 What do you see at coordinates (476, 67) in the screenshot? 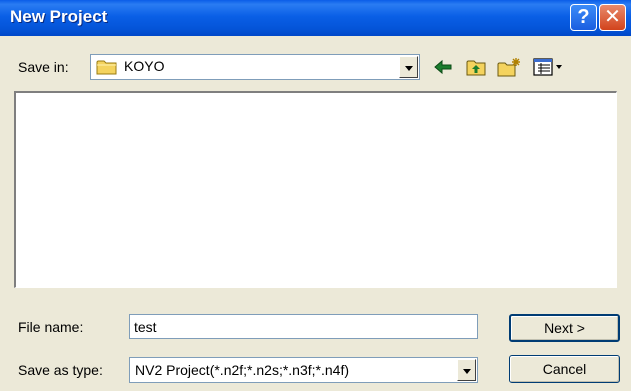
I see `up-folder-icon` at bounding box center [476, 67].